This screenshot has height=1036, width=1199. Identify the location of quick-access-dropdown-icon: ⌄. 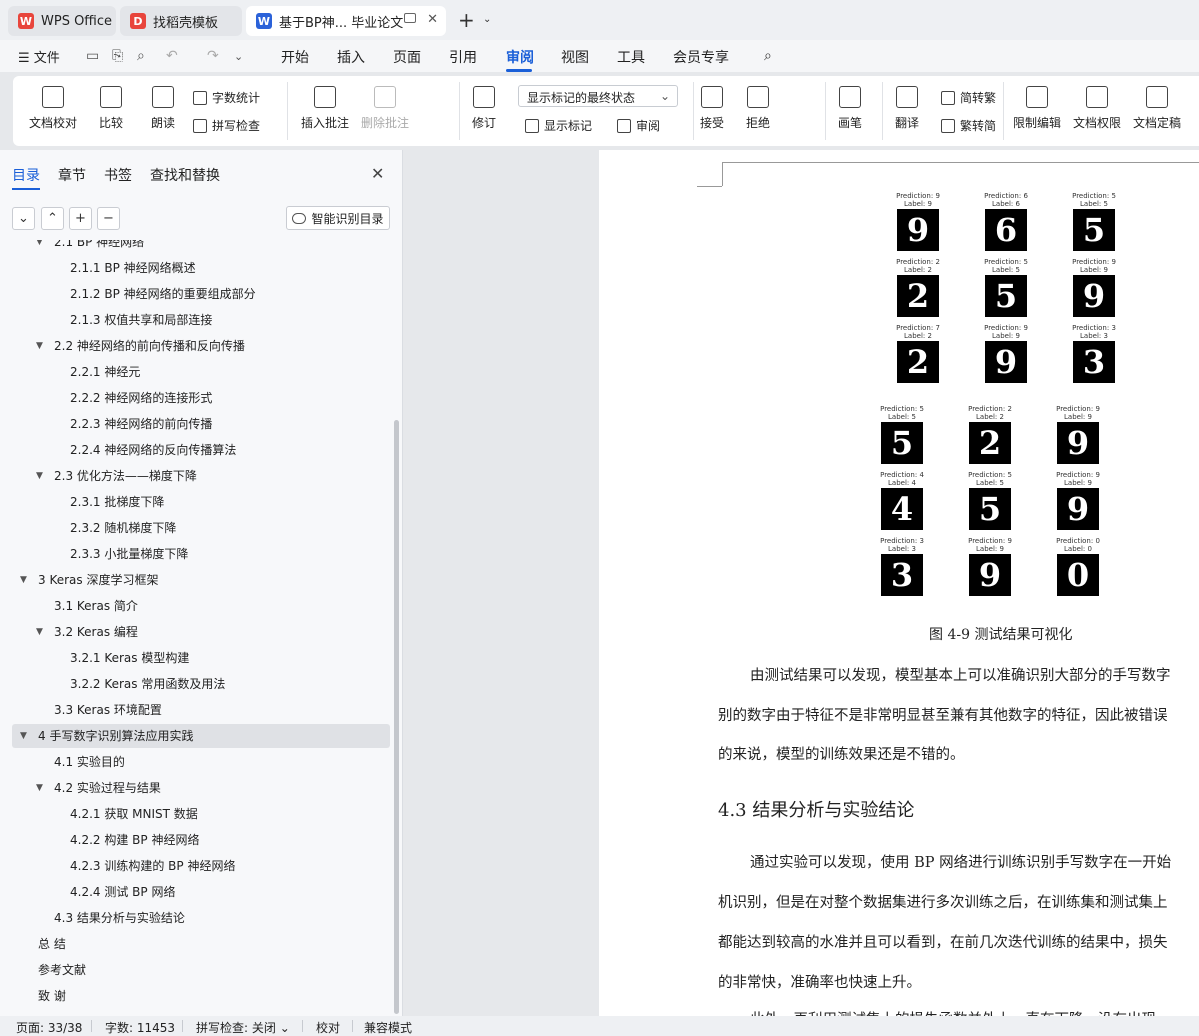
(238, 56).